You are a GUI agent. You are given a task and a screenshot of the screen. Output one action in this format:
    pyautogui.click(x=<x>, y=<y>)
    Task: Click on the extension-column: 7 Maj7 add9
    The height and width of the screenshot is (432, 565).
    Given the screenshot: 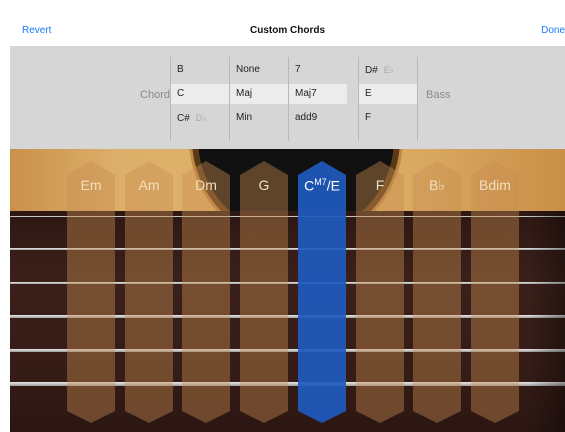 What is the action you would take?
    pyautogui.click(x=317, y=99)
    